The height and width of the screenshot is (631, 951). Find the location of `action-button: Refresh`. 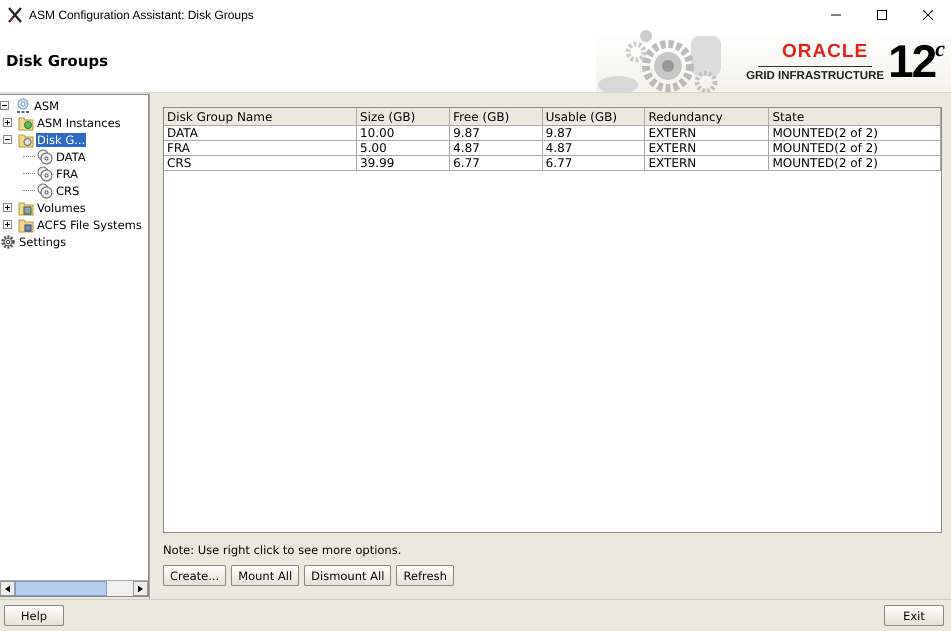

action-button: Refresh is located at coordinates (425, 575).